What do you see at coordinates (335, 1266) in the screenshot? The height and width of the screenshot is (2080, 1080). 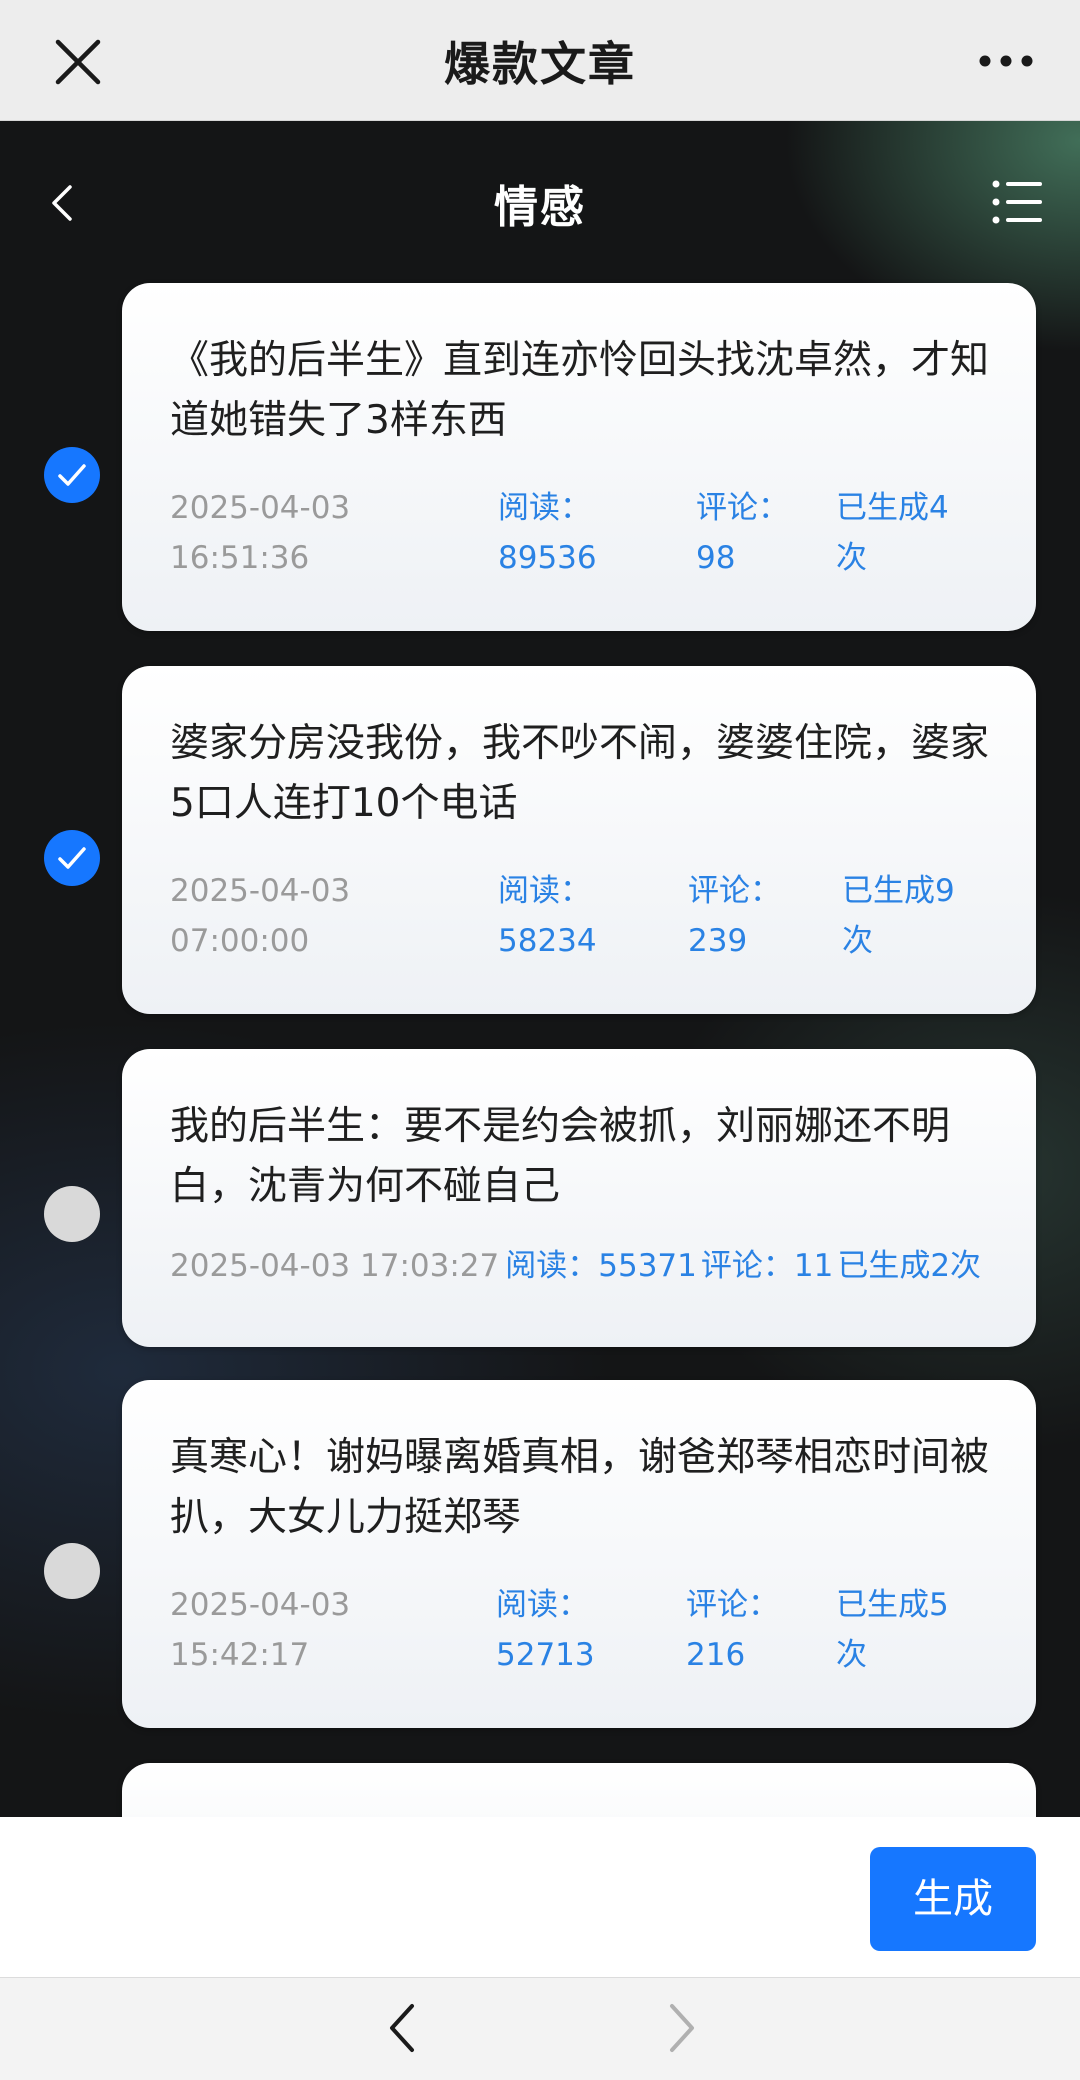 I see `article-datetime: 2025-04-03 17:03:27` at bounding box center [335, 1266].